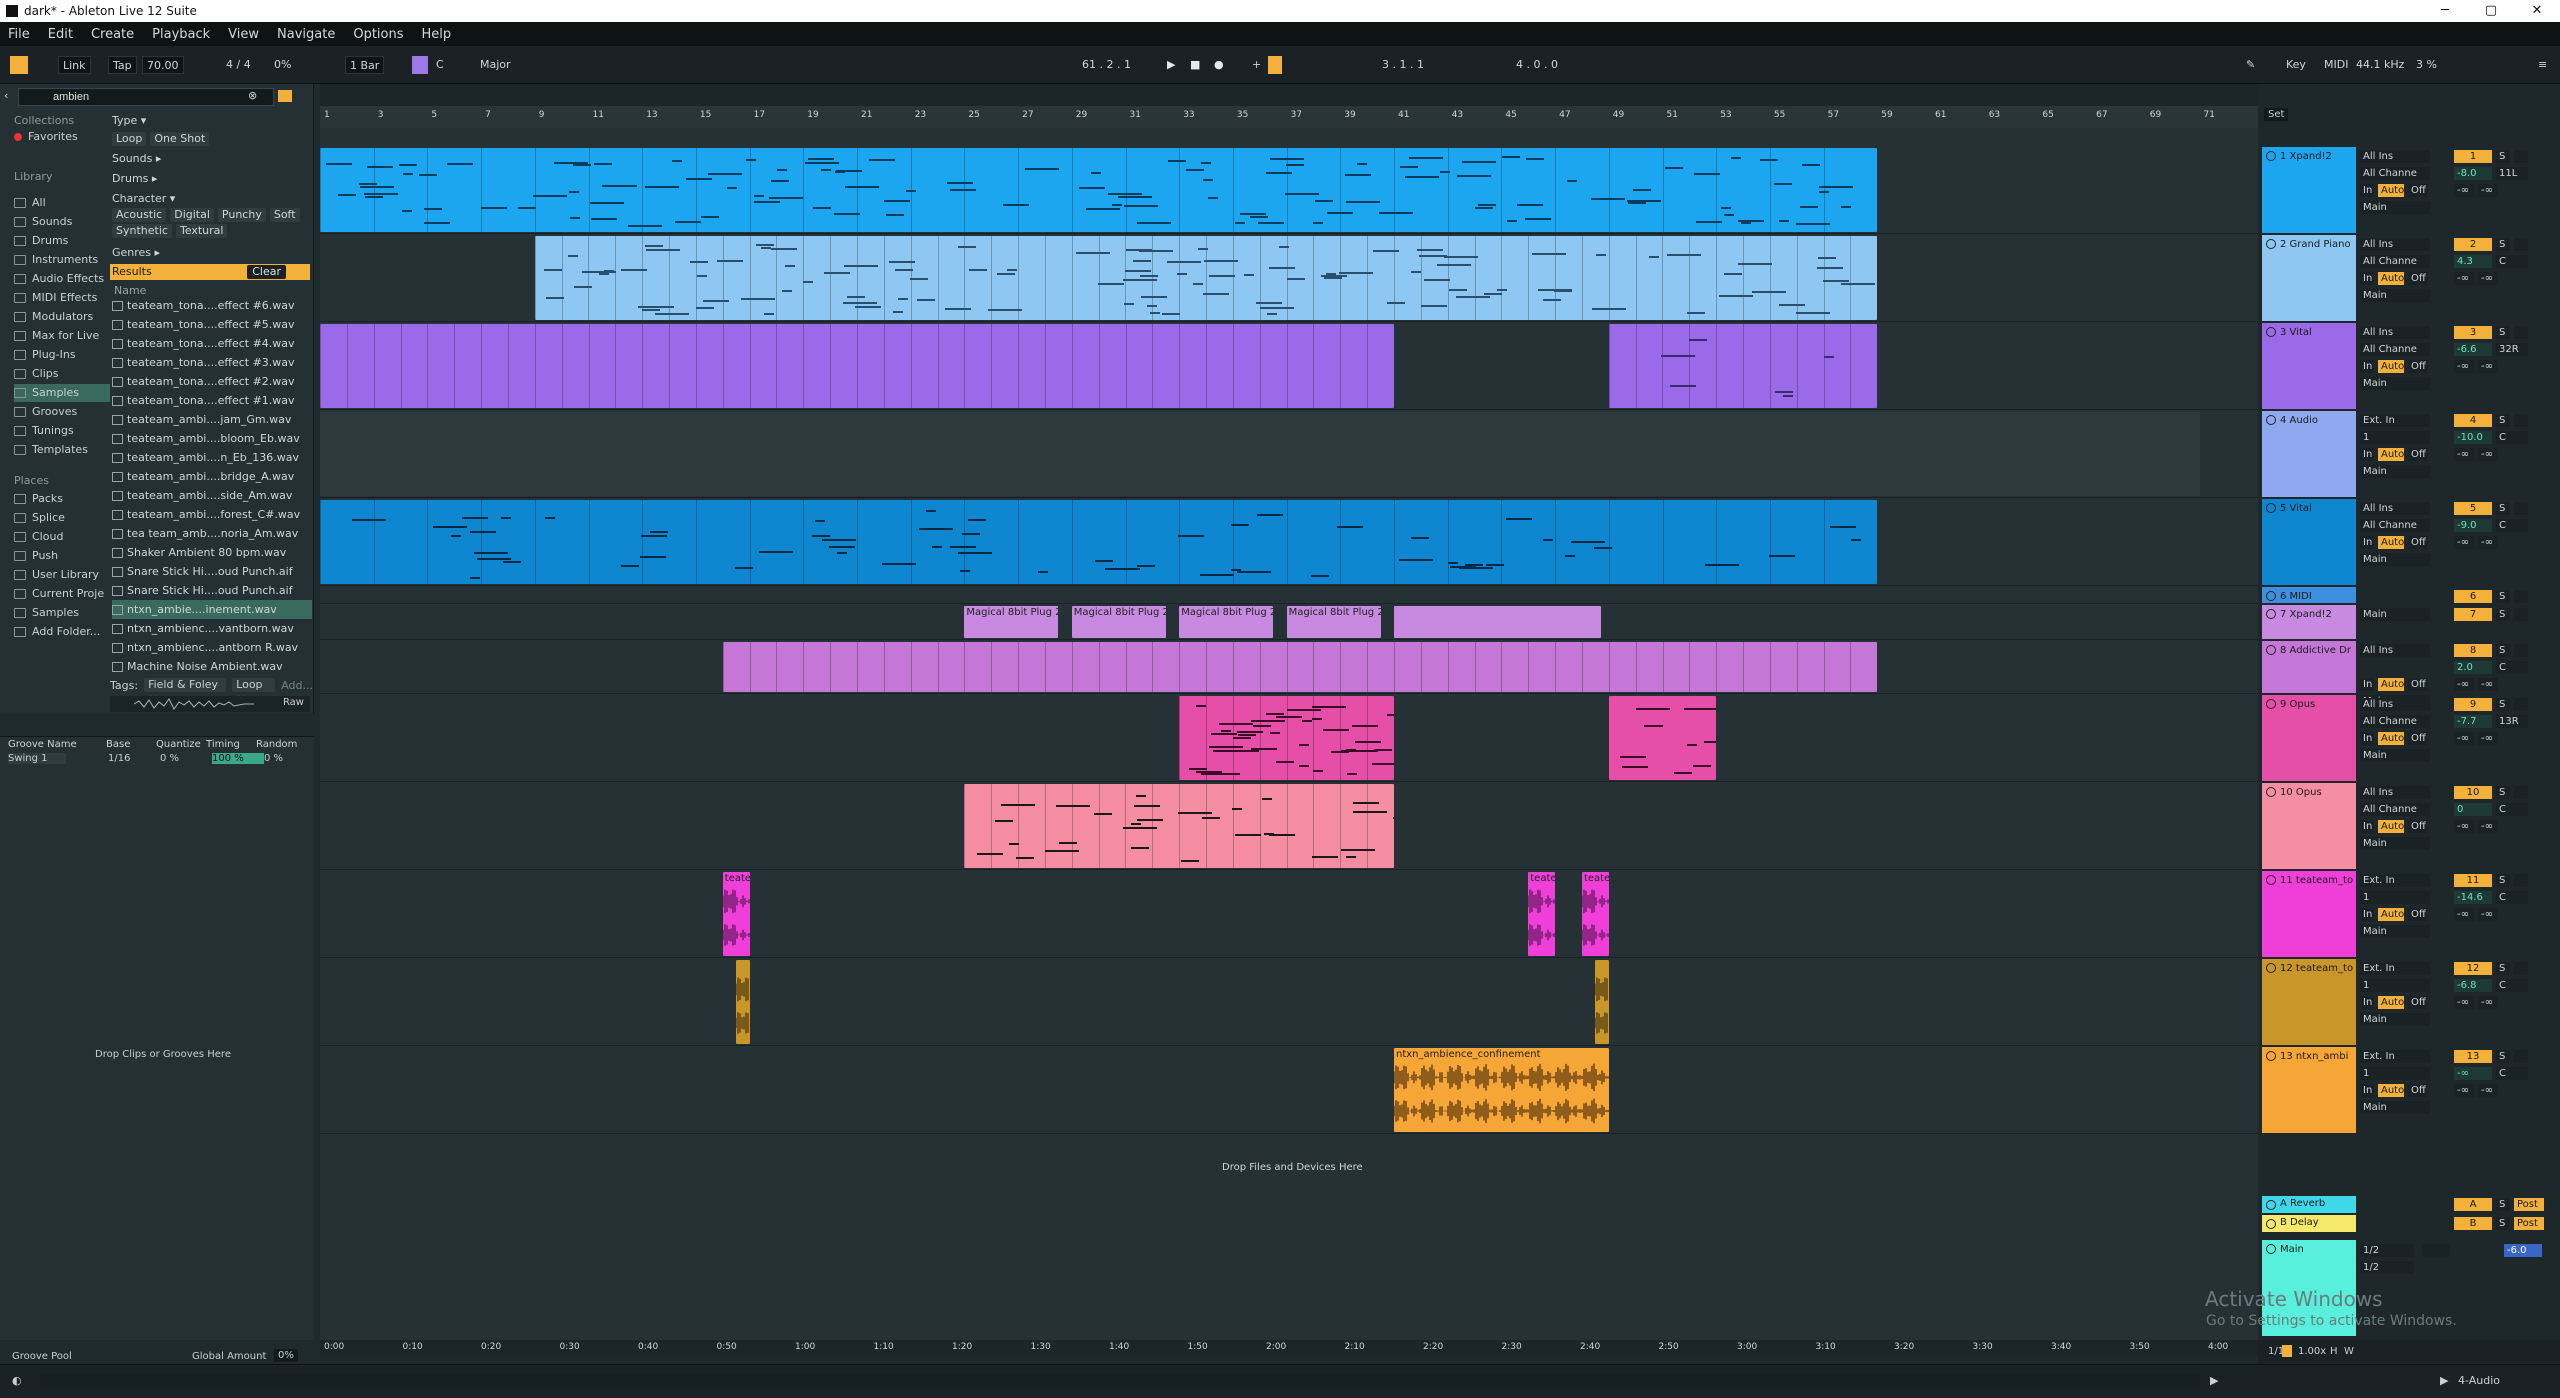 This screenshot has height=1398, width=2560. Describe the element at coordinates (62, 412) in the screenshot. I see `sidebar-item-grooves: Grooves` at that location.